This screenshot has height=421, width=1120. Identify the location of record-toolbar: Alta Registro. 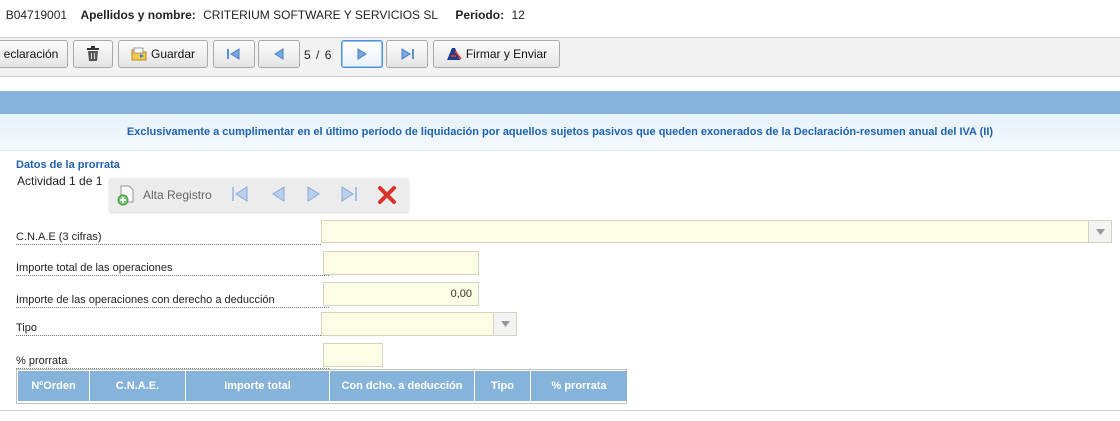
(259, 195).